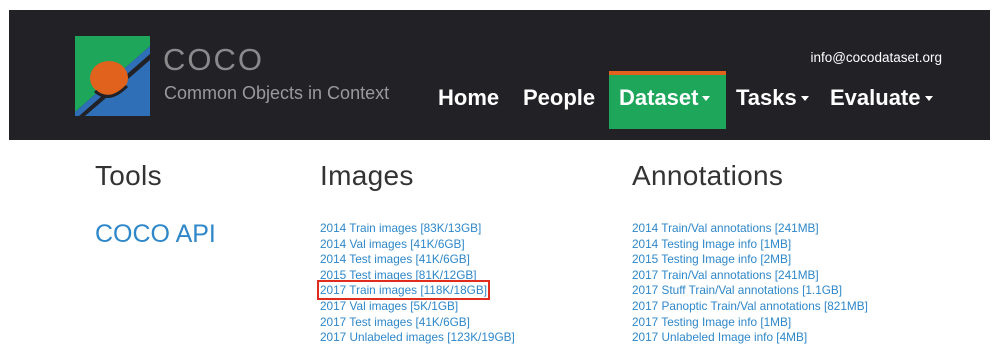  Describe the element at coordinates (417, 307) in the screenshot. I see `images-link-2017-val: 2017 Val images [5K/1GB]` at that location.